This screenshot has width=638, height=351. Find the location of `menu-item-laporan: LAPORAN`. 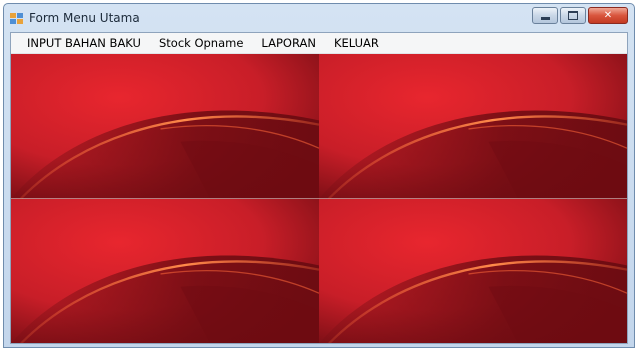

menu-item-laporan: LAPORAN is located at coordinates (288, 43).